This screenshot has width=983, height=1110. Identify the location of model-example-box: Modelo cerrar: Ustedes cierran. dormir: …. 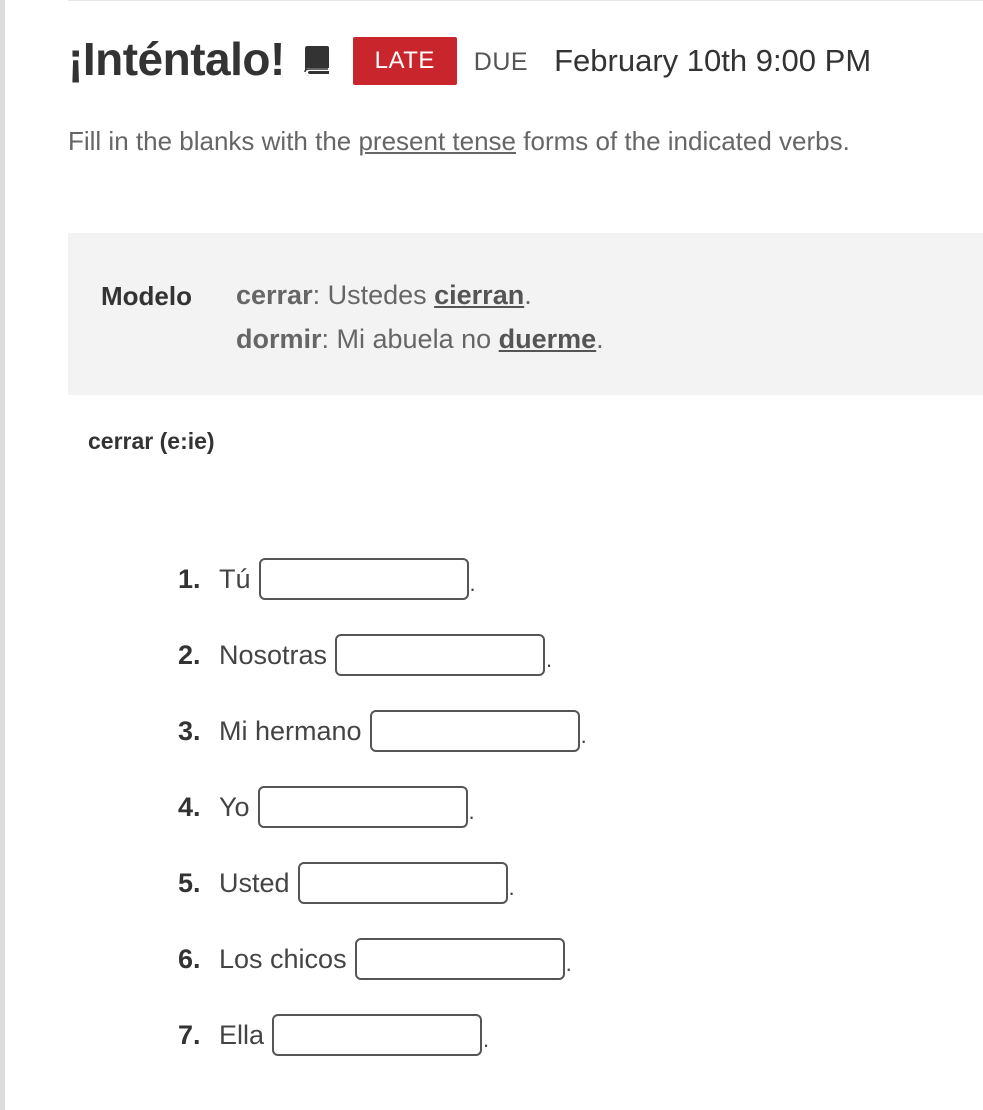
(525, 314).